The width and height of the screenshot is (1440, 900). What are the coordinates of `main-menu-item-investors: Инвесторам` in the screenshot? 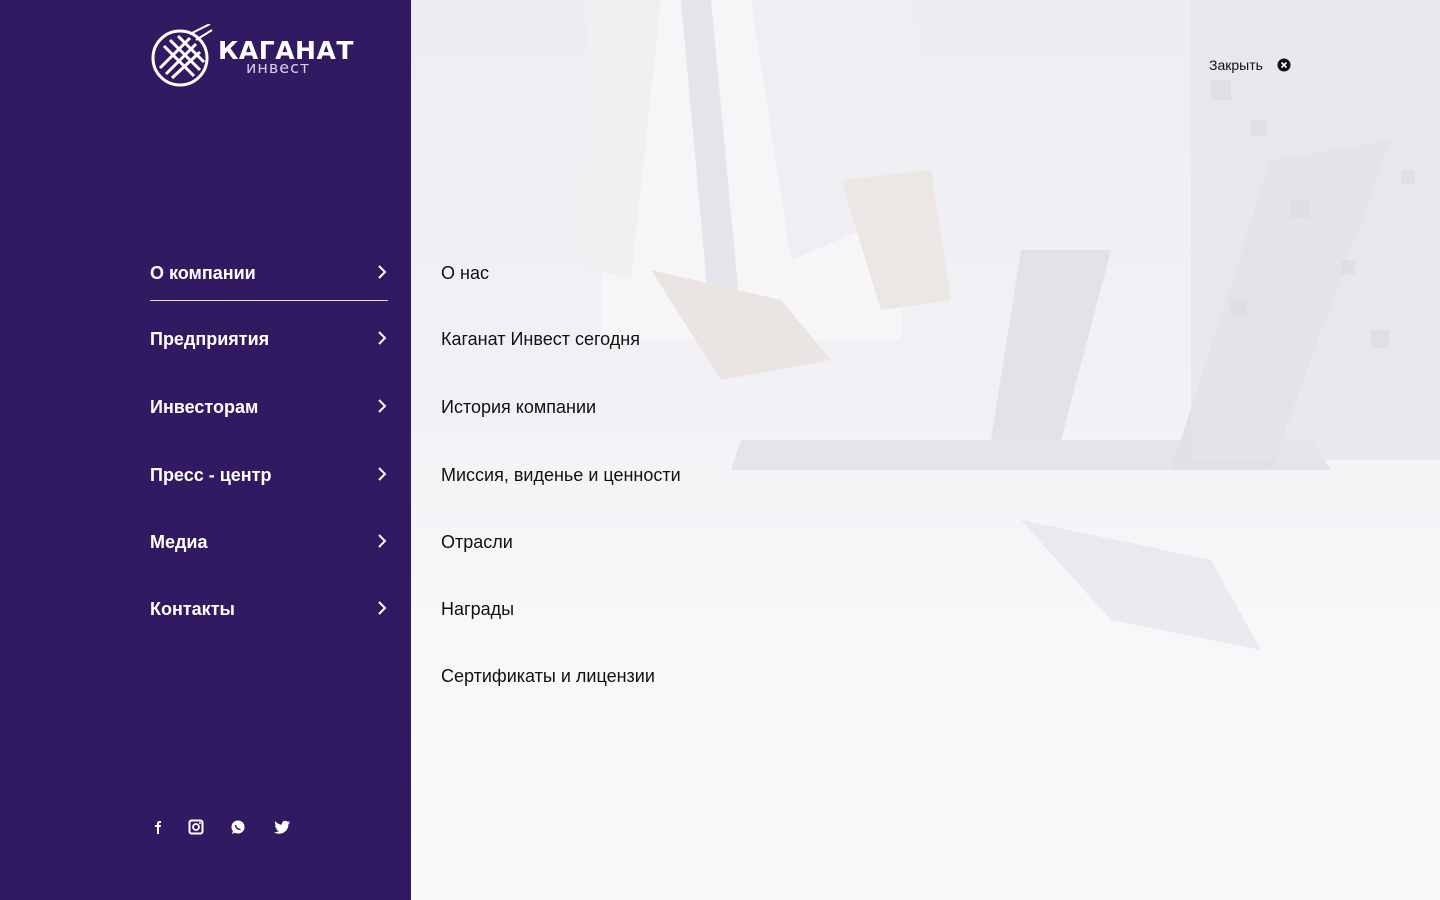 It's located at (269, 418).